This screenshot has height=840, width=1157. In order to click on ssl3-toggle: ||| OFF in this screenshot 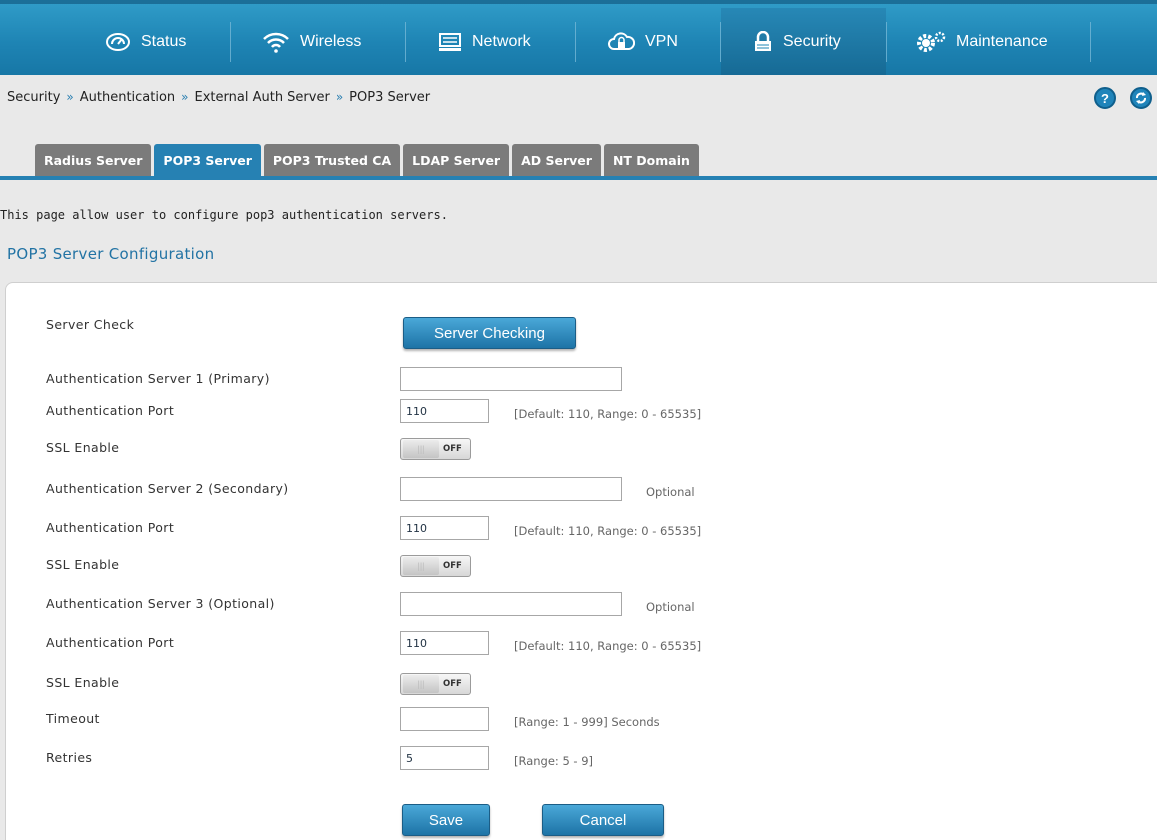, I will do `click(435, 684)`.